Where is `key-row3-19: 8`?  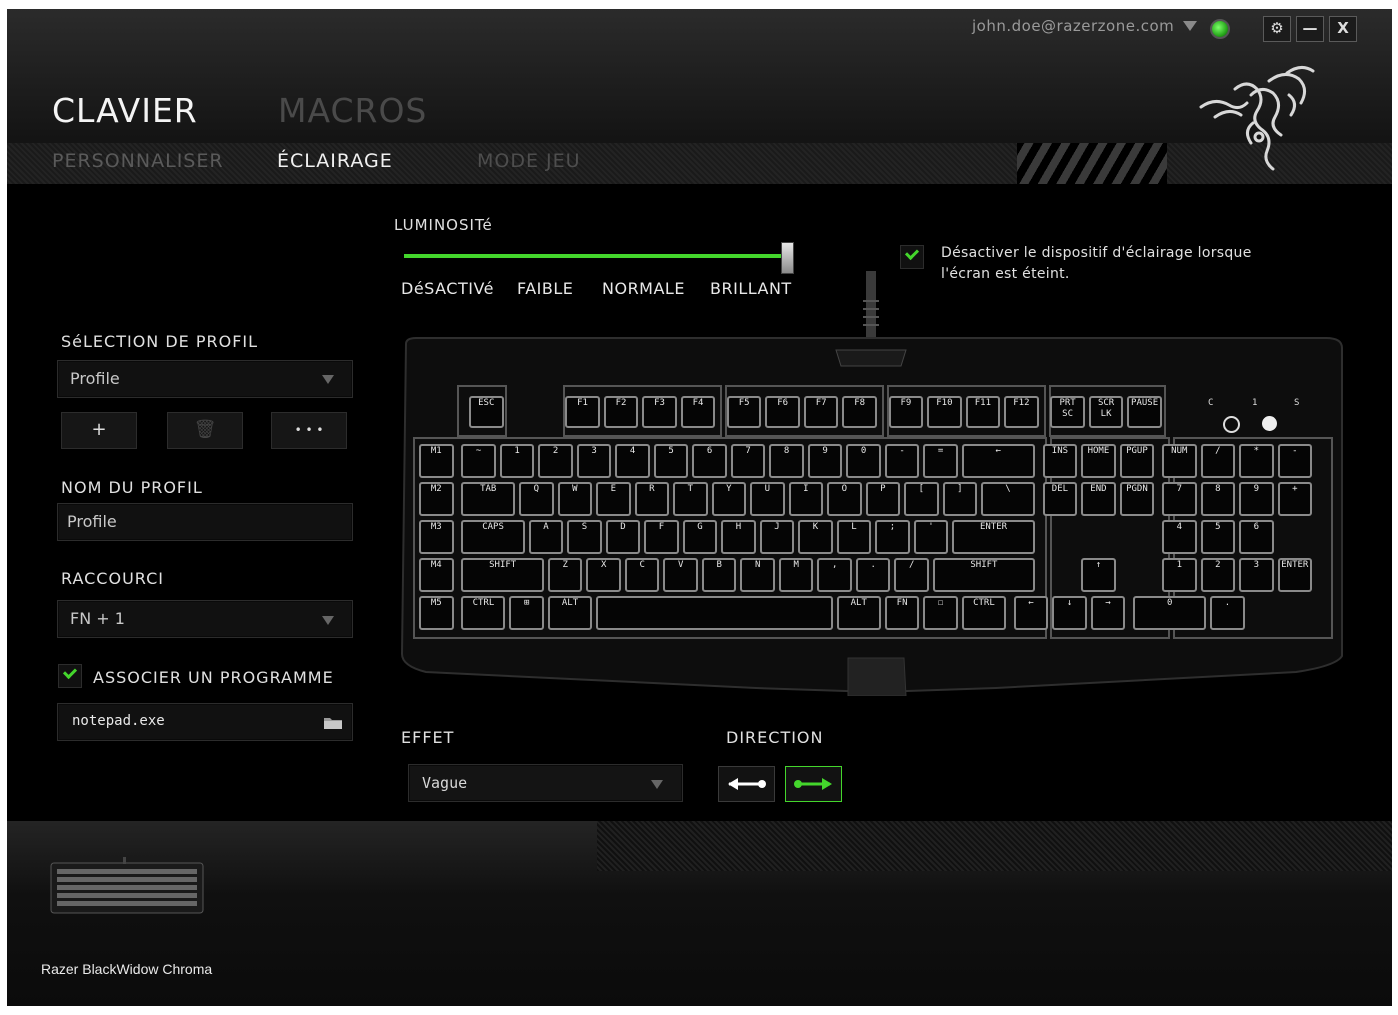 key-row3-19: 8 is located at coordinates (1218, 499).